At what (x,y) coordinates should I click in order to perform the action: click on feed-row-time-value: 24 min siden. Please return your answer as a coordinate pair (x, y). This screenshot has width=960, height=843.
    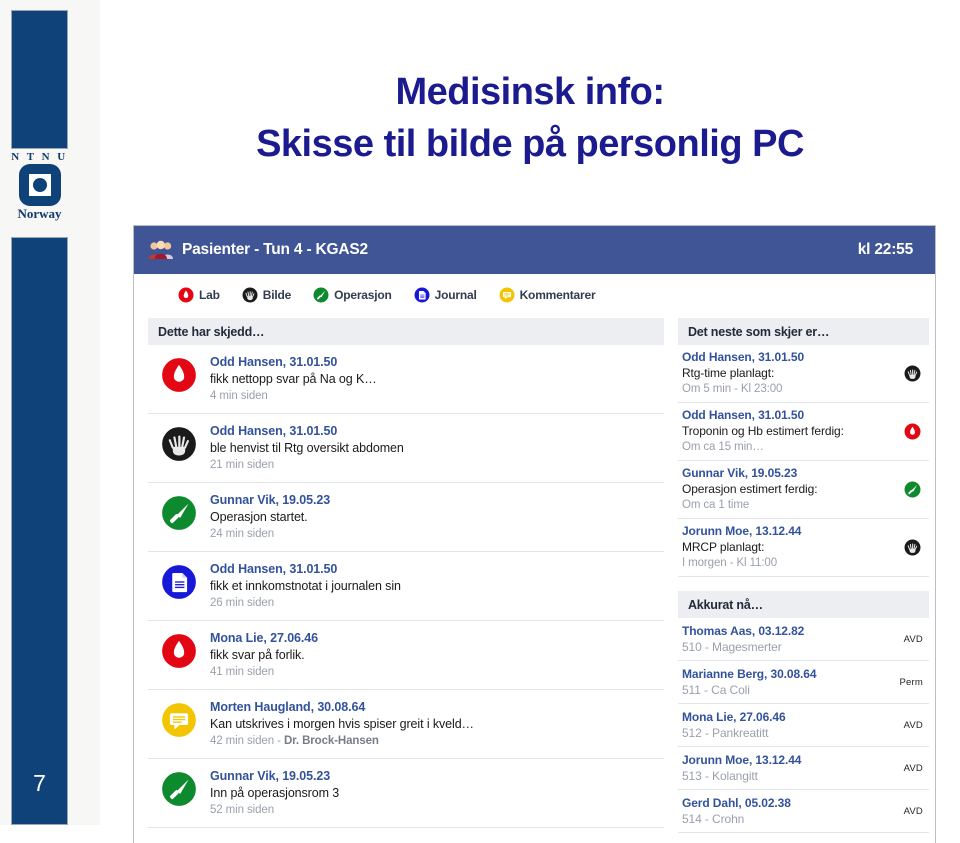
    Looking at the image, I should click on (242, 534).